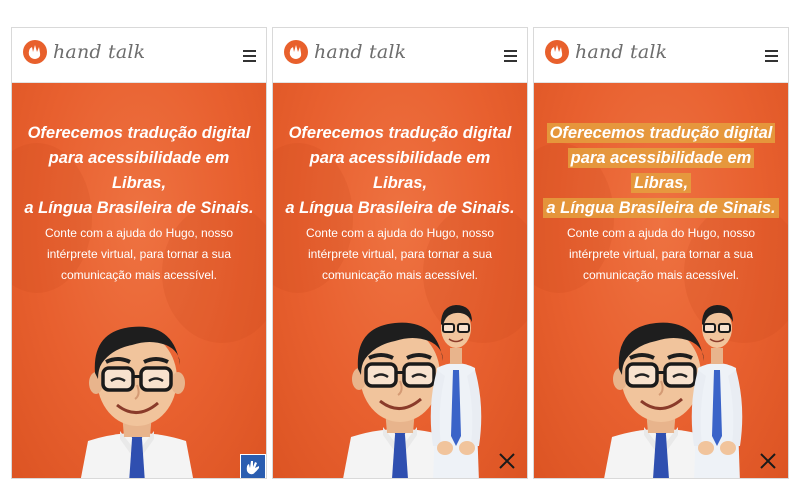  Describe the element at coordinates (717, 387) in the screenshot. I see `hugo-interpreter-avatar-signing` at that location.